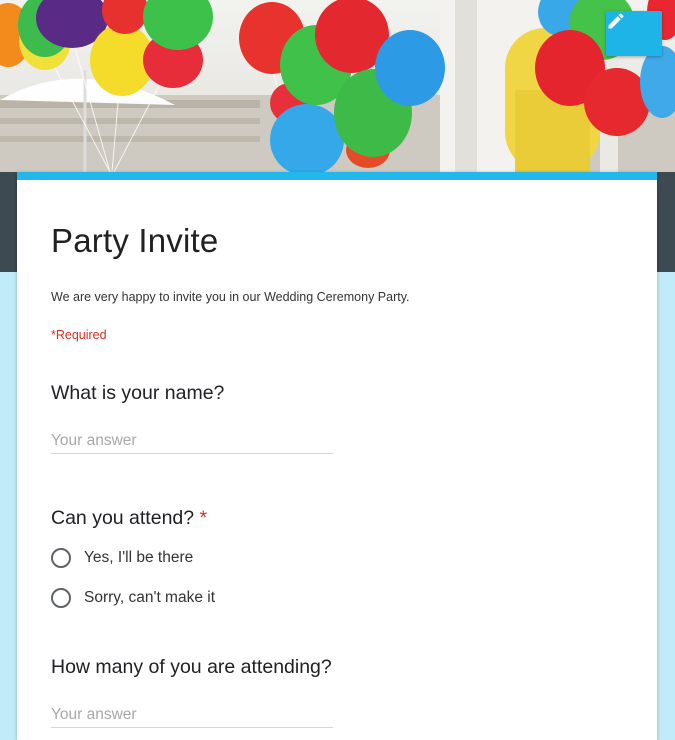 The height and width of the screenshot is (740, 675). What do you see at coordinates (134, 241) in the screenshot?
I see `form-title: Party Invite` at bounding box center [134, 241].